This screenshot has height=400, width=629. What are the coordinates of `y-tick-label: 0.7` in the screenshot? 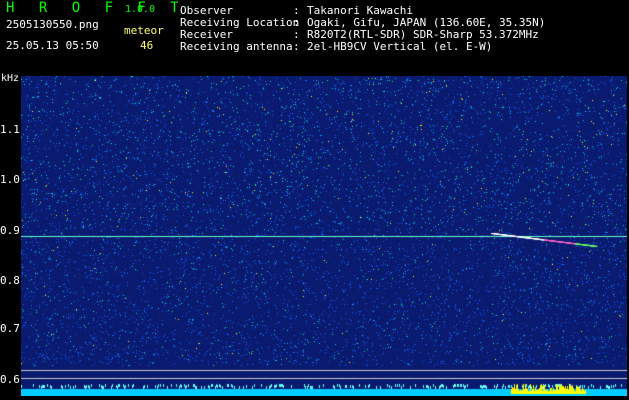 It's located at (10, 328).